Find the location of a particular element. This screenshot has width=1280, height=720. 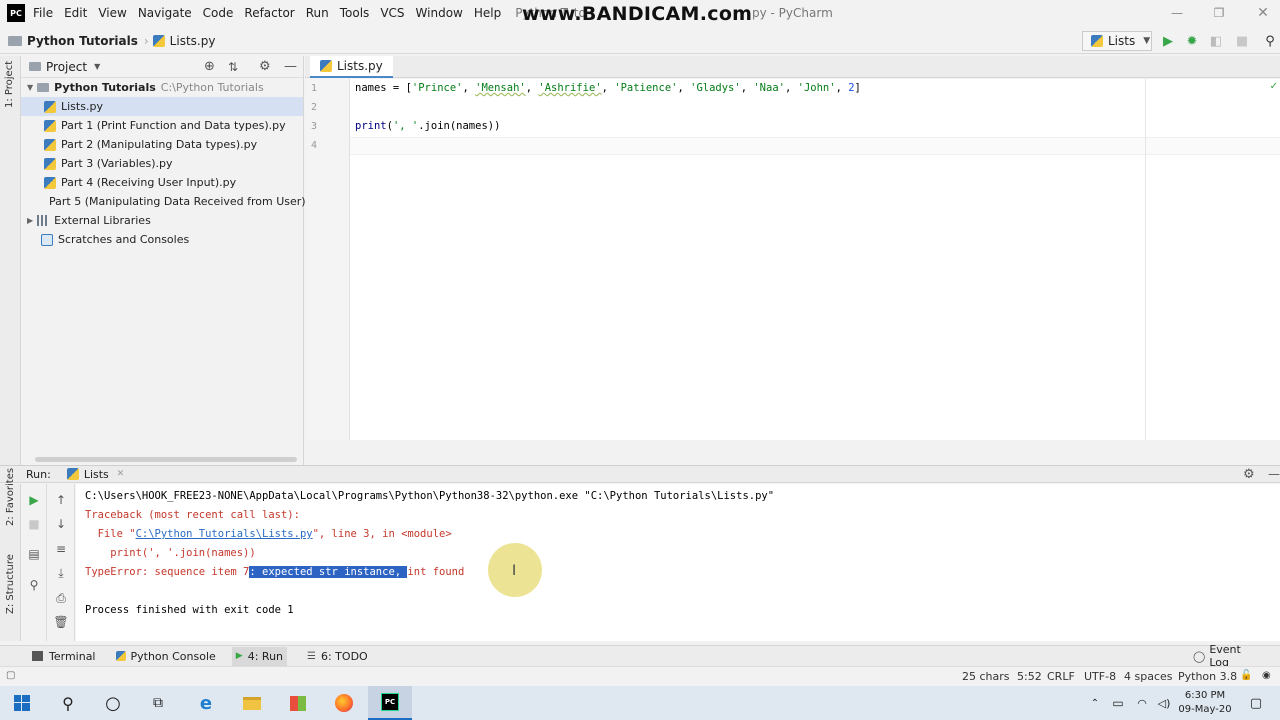

run-tab-lists: Lists is located at coordinates (96, 474).